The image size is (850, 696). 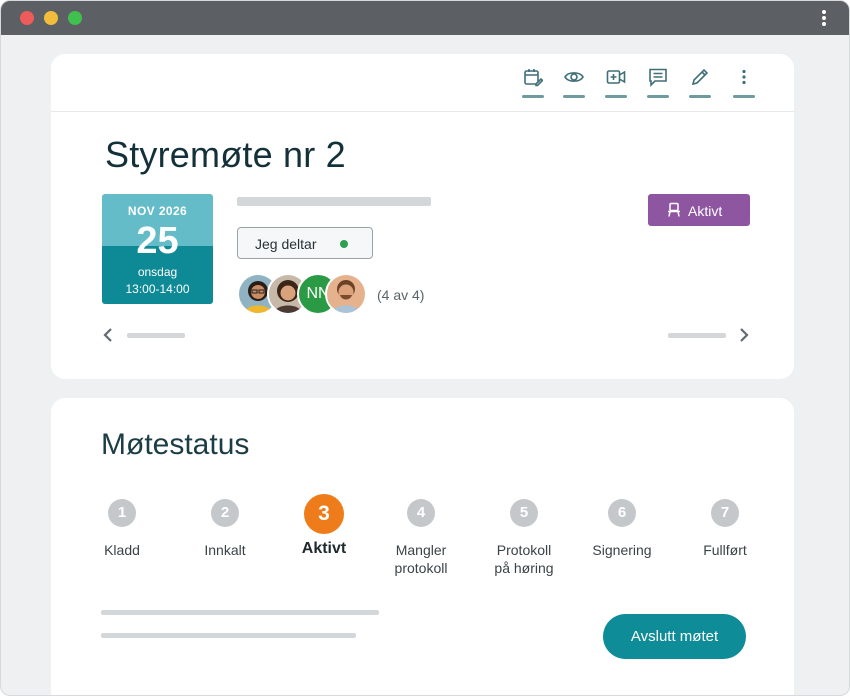 I want to click on meeting-toolbar, so click(x=422, y=83).